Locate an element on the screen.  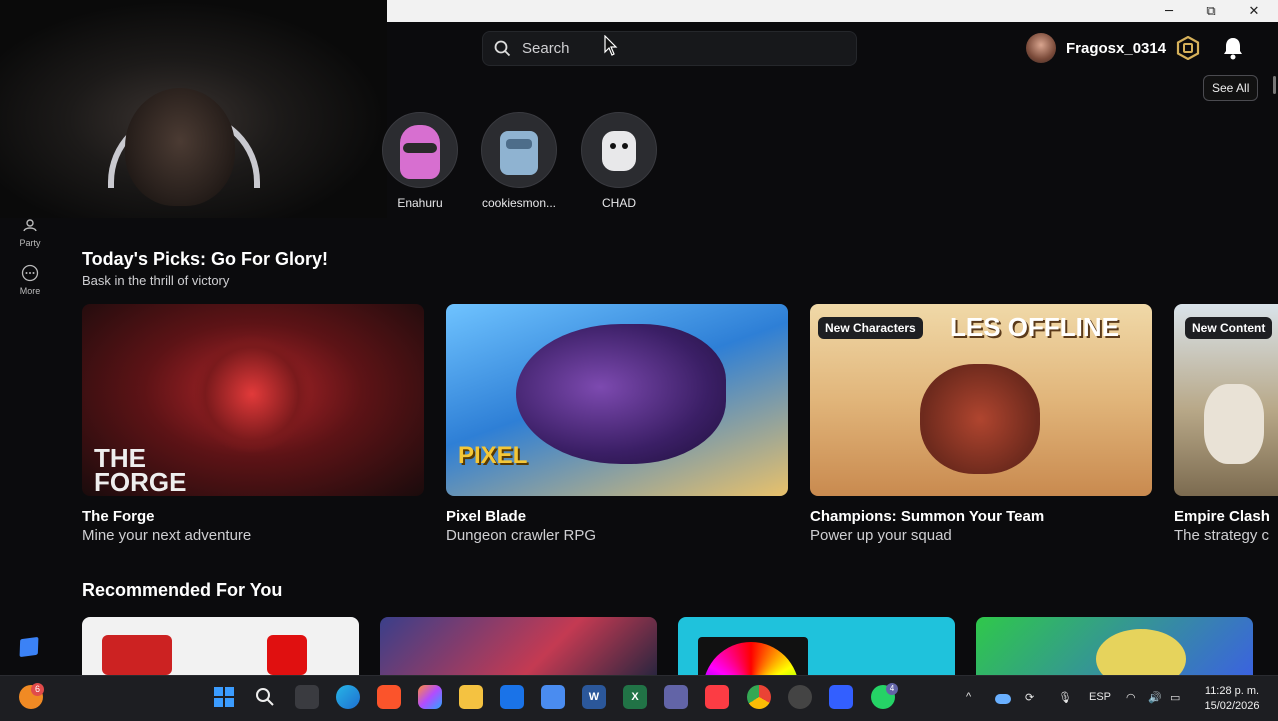
webcam-overlay is located at coordinates (193, 109).